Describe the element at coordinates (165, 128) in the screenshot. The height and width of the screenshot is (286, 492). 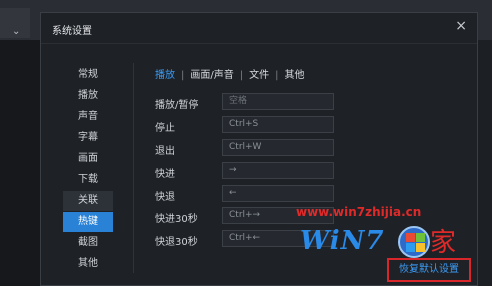
I see `hotkey-label: 停止` at that location.